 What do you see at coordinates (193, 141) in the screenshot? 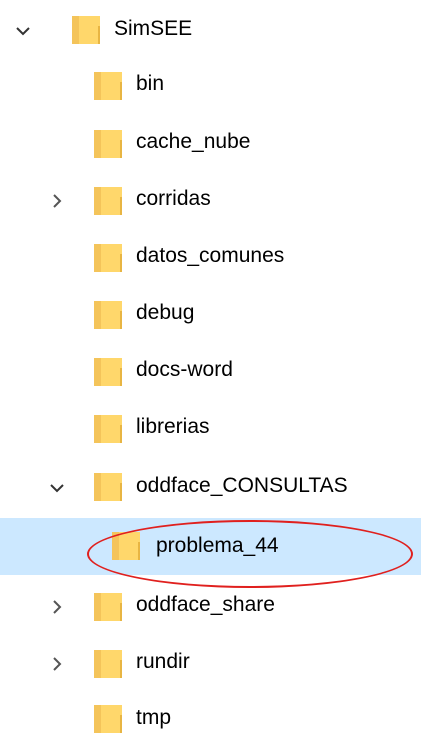
I see `tree-item-label: cache_nube` at bounding box center [193, 141].